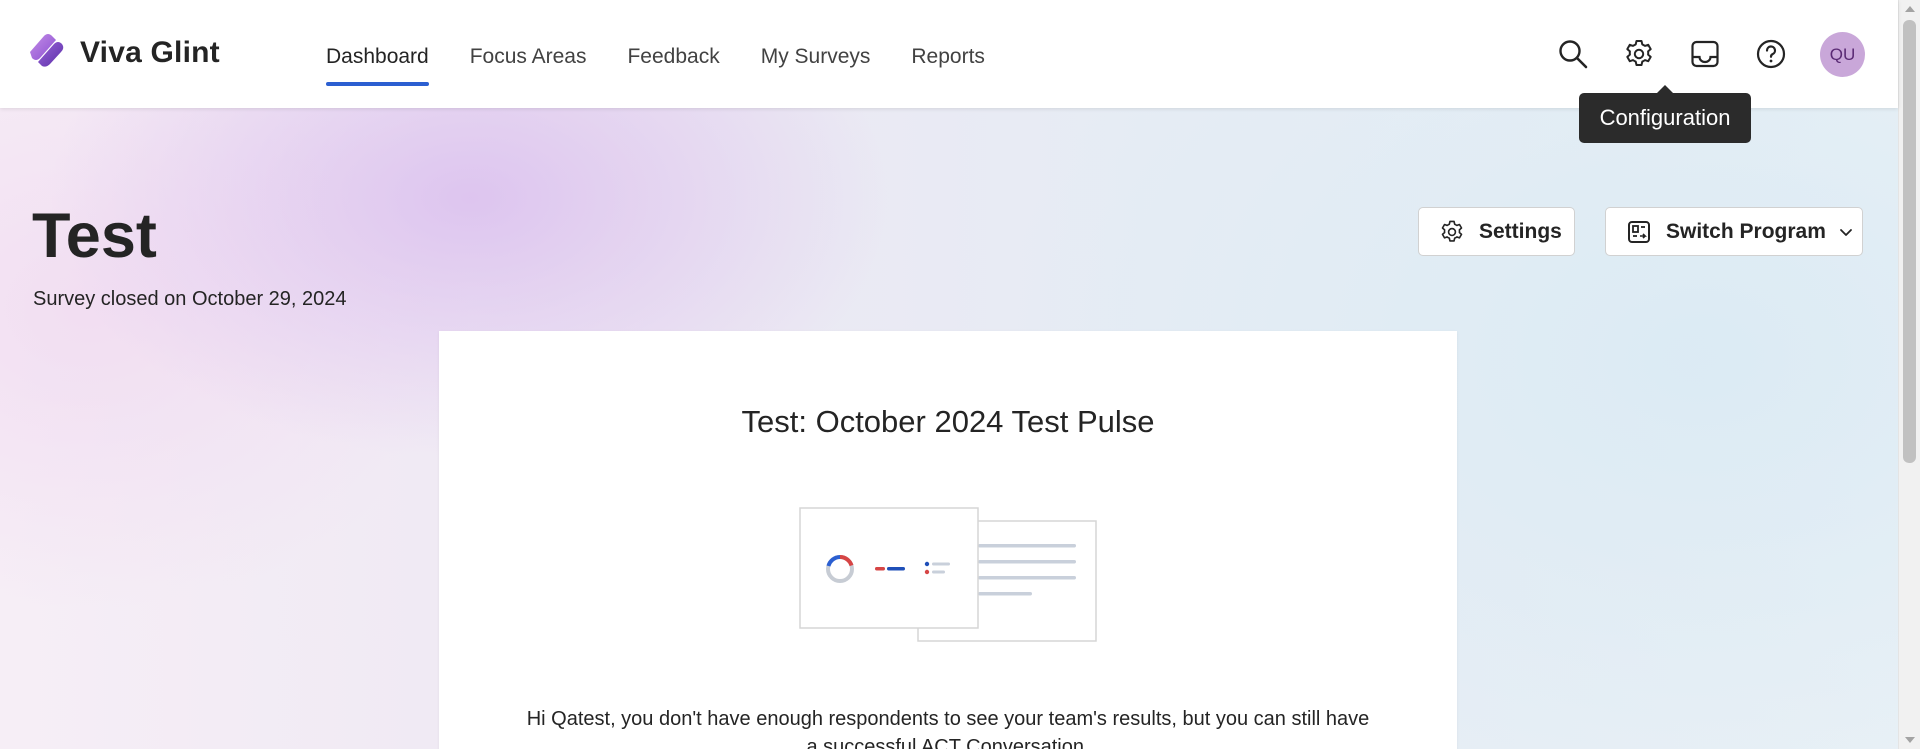 This screenshot has height=749, width=1920. I want to click on user-avatar: QU, so click(1842, 54).